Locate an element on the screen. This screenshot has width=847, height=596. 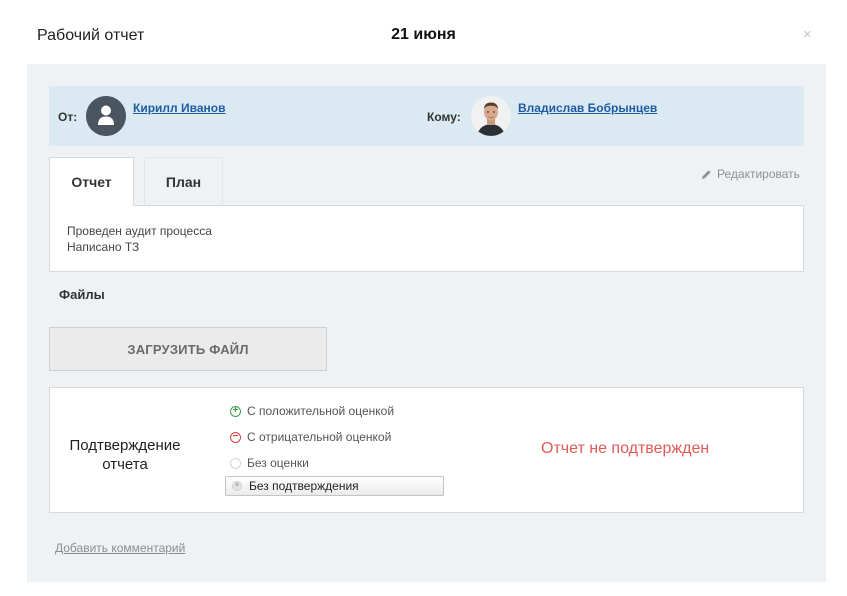
from-avatar is located at coordinates (106, 116).